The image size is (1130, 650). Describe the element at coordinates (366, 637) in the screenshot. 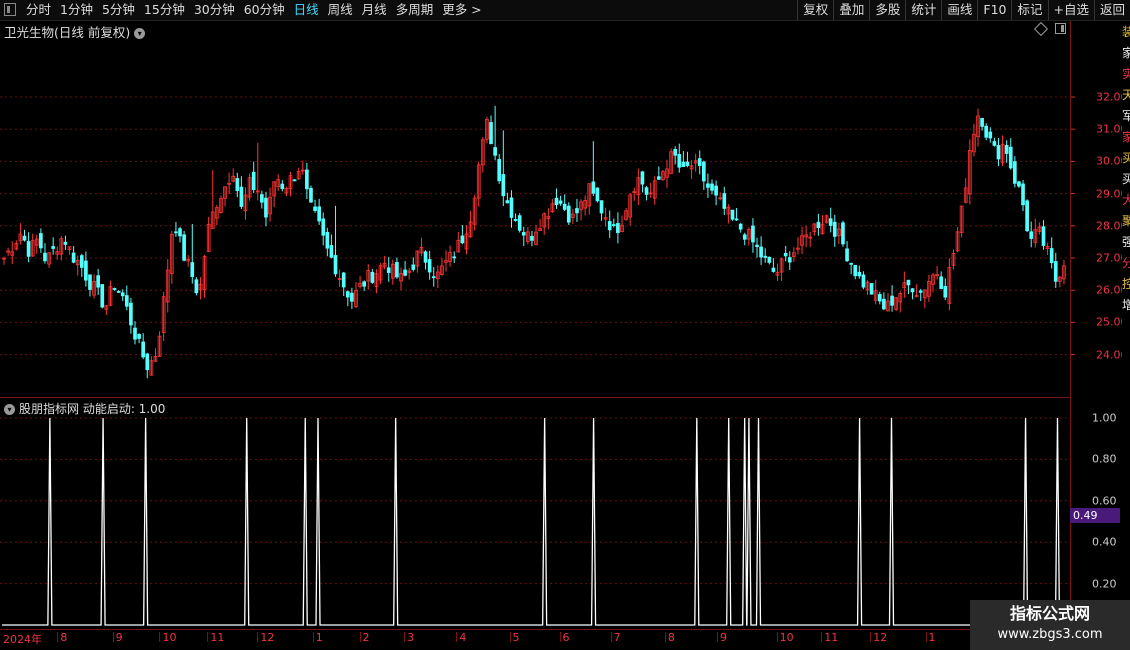

I see `time-axis-month: 2` at that location.